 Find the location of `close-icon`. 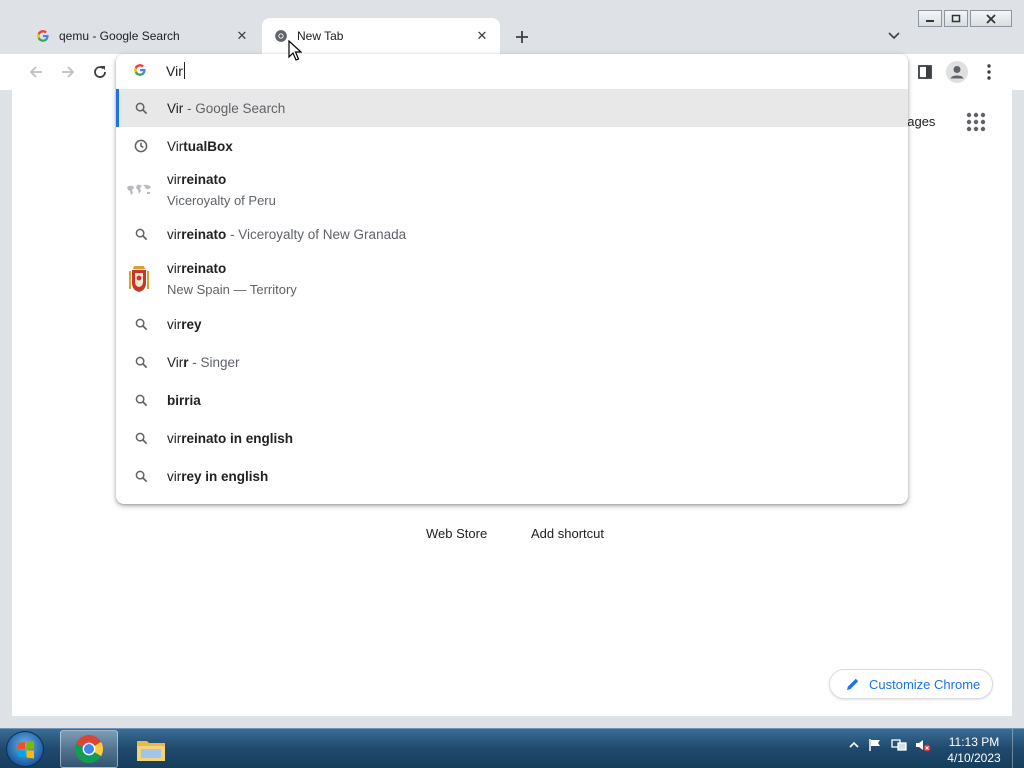

close-icon is located at coordinates (991, 18).